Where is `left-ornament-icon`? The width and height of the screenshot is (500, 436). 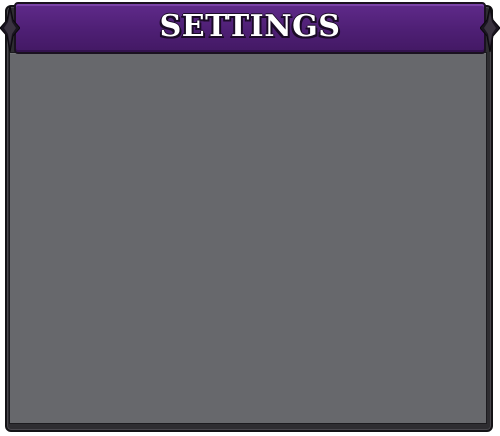 left-ornament-icon is located at coordinates (10, 29).